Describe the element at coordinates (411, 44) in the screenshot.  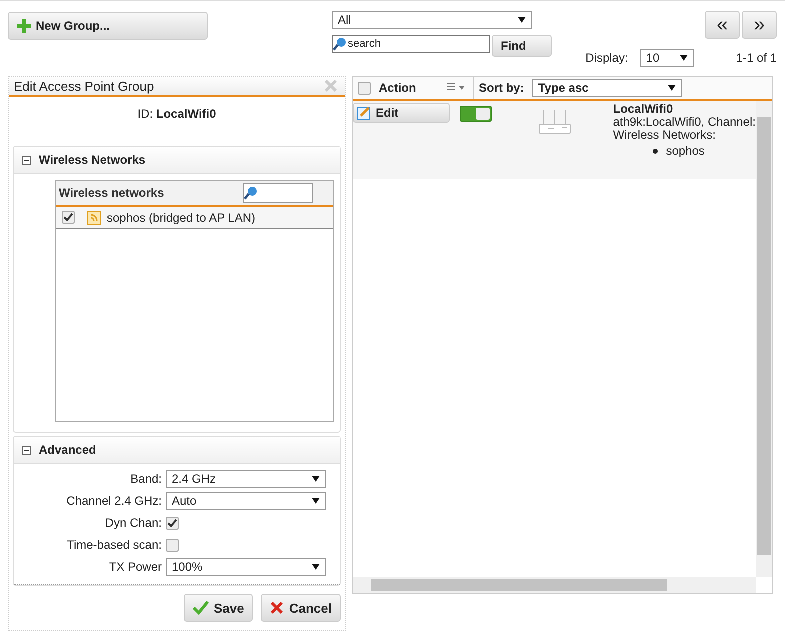
I see `search-field: search` at that location.